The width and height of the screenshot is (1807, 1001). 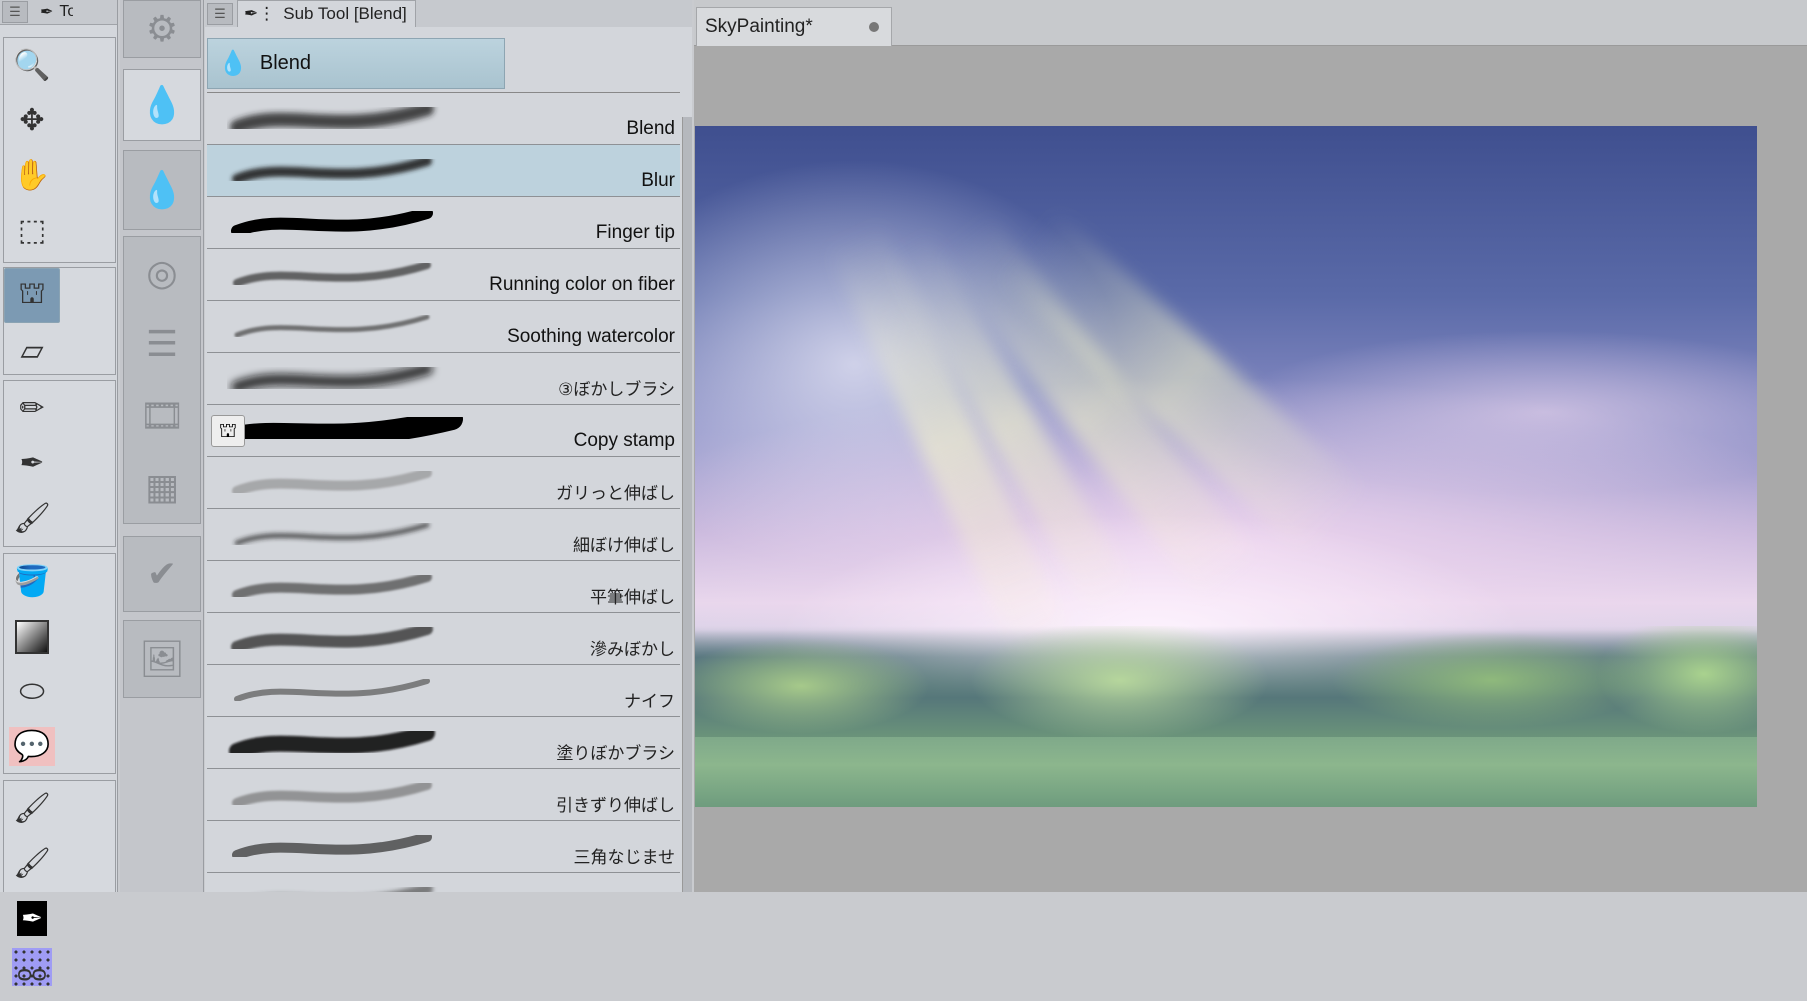 What do you see at coordinates (32, 746) in the screenshot?
I see `balloon-tool: 💬` at bounding box center [32, 746].